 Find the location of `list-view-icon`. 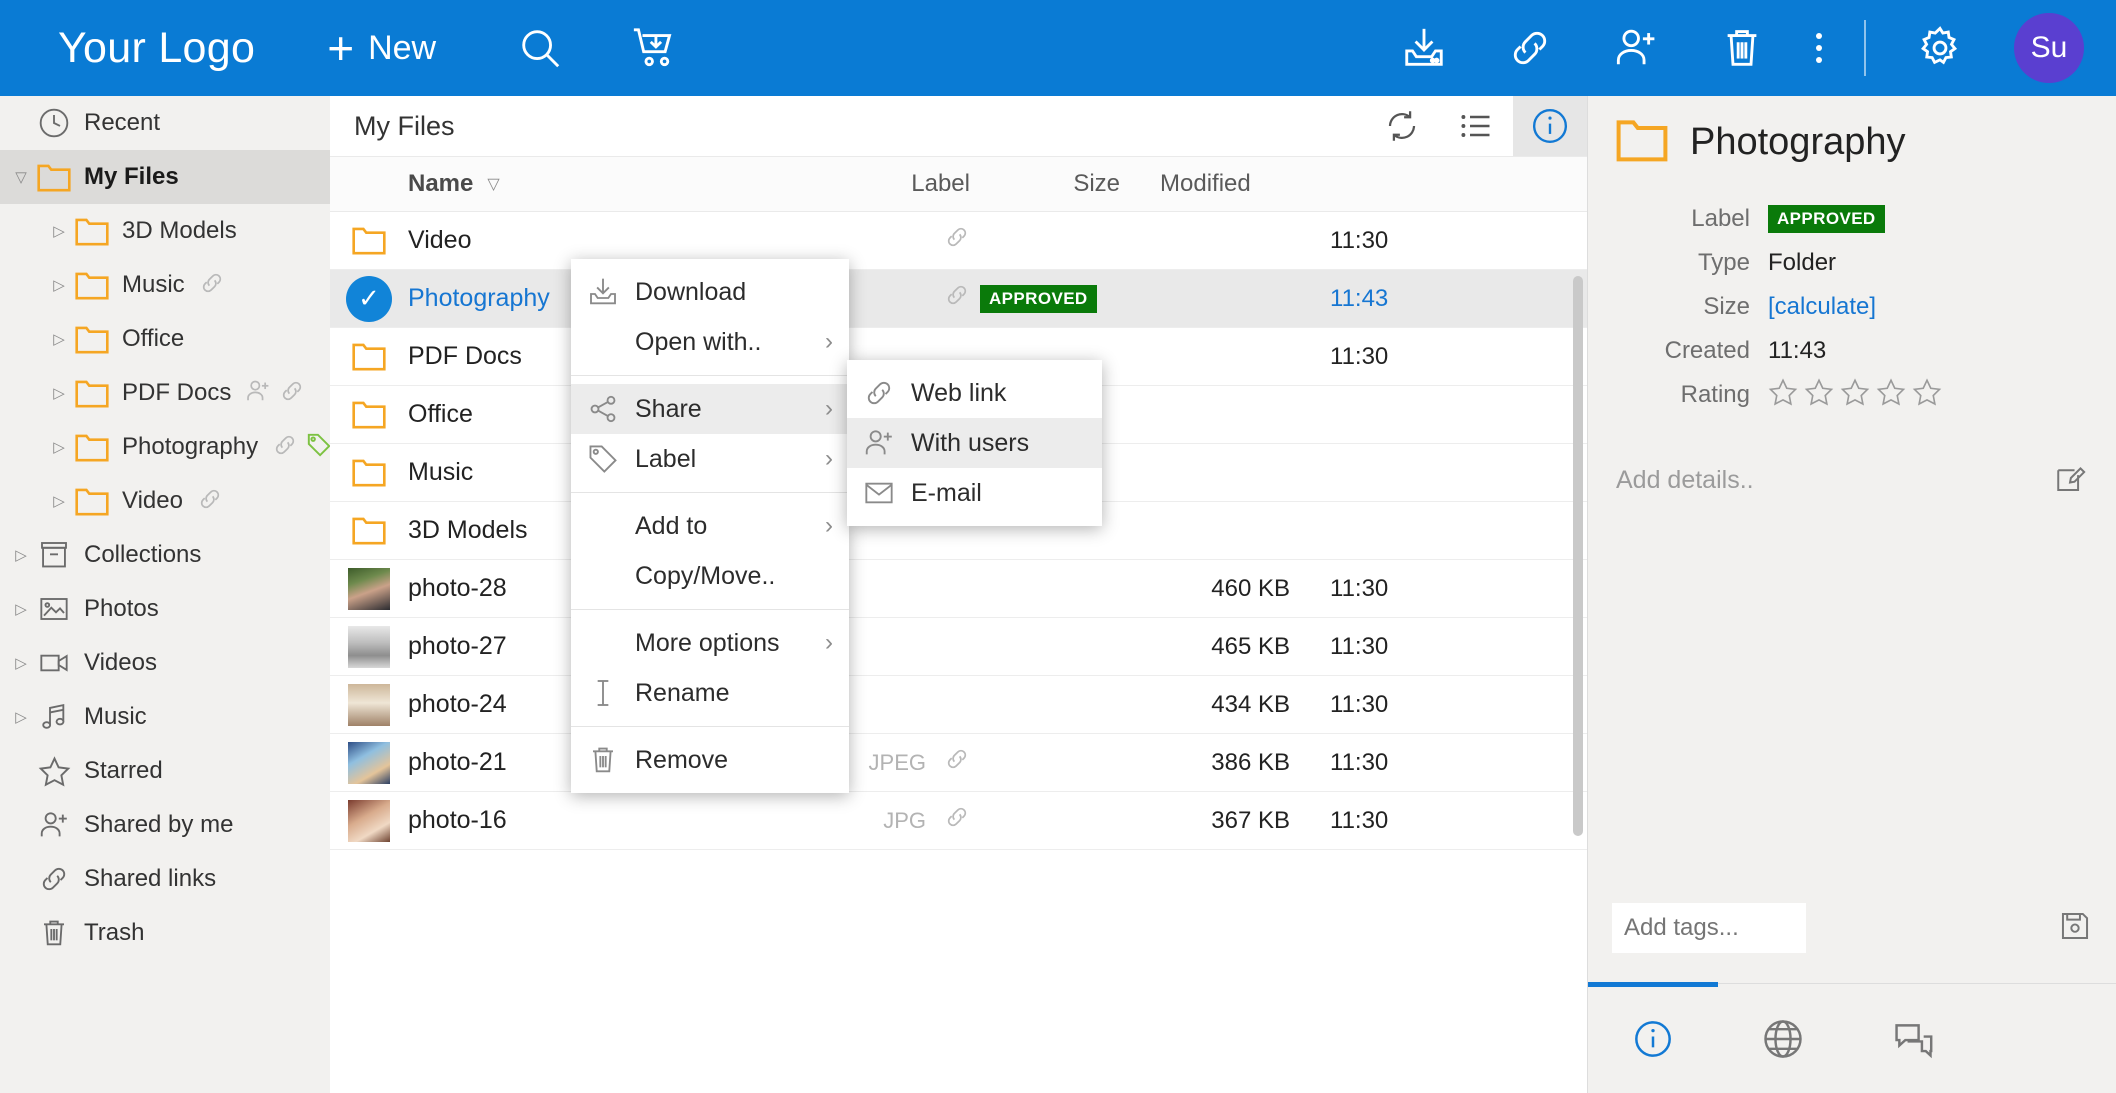

list-view-icon is located at coordinates (1476, 126).